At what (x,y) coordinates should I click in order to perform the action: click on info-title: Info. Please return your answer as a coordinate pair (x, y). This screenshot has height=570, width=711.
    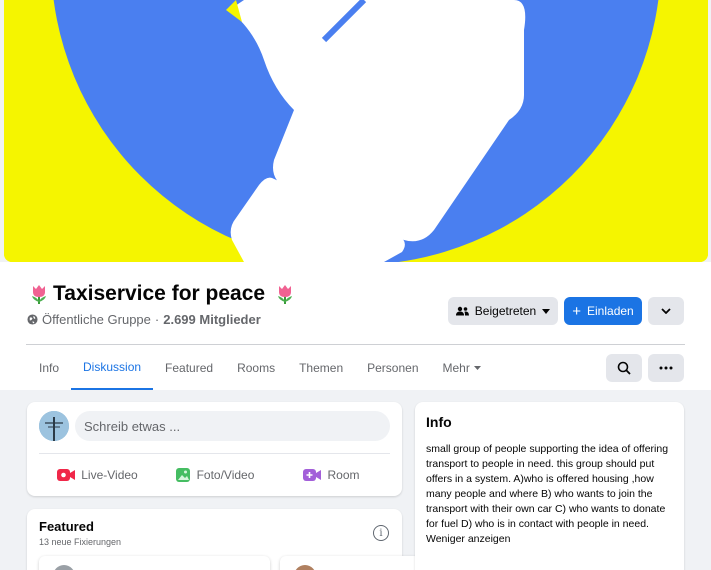
    Looking at the image, I should click on (439, 422).